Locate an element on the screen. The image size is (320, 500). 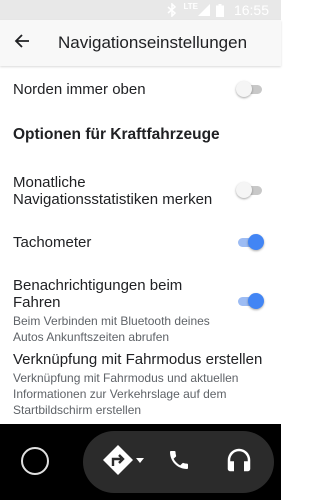
navigation-button is located at coordinates (123, 462).